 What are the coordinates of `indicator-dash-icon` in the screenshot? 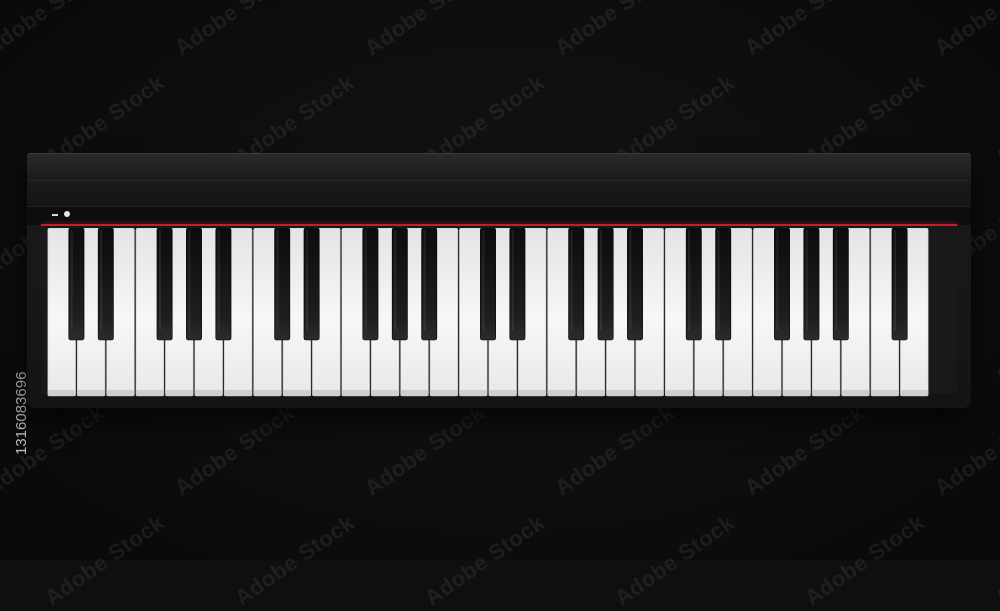 It's located at (55, 215).